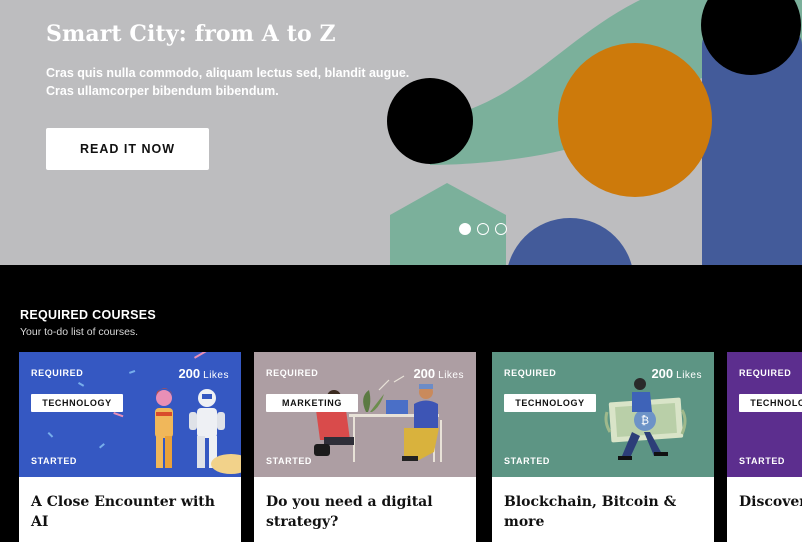 The height and width of the screenshot is (542, 802). What do you see at coordinates (312, 403) in the screenshot?
I see `category-badge: MARKETING` at bounding box center [312, 403].